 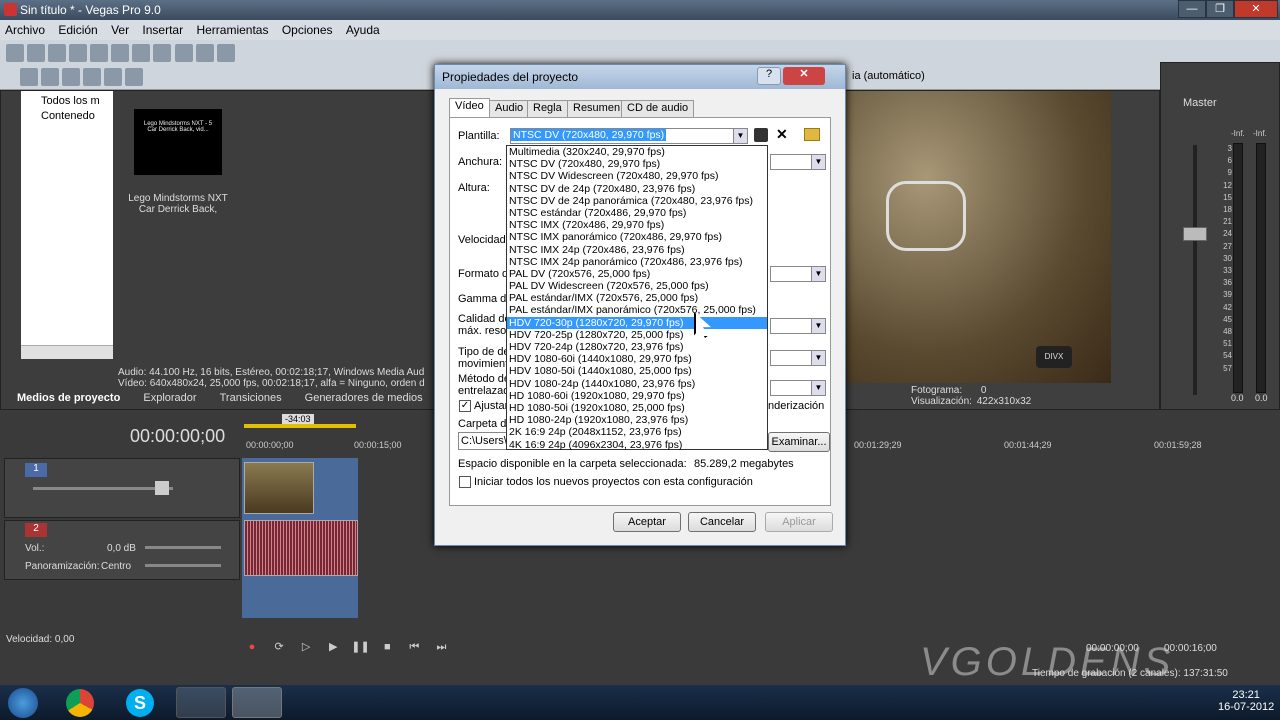 I want to click on tab-video: Vídeo, so click(x=469, y=107).